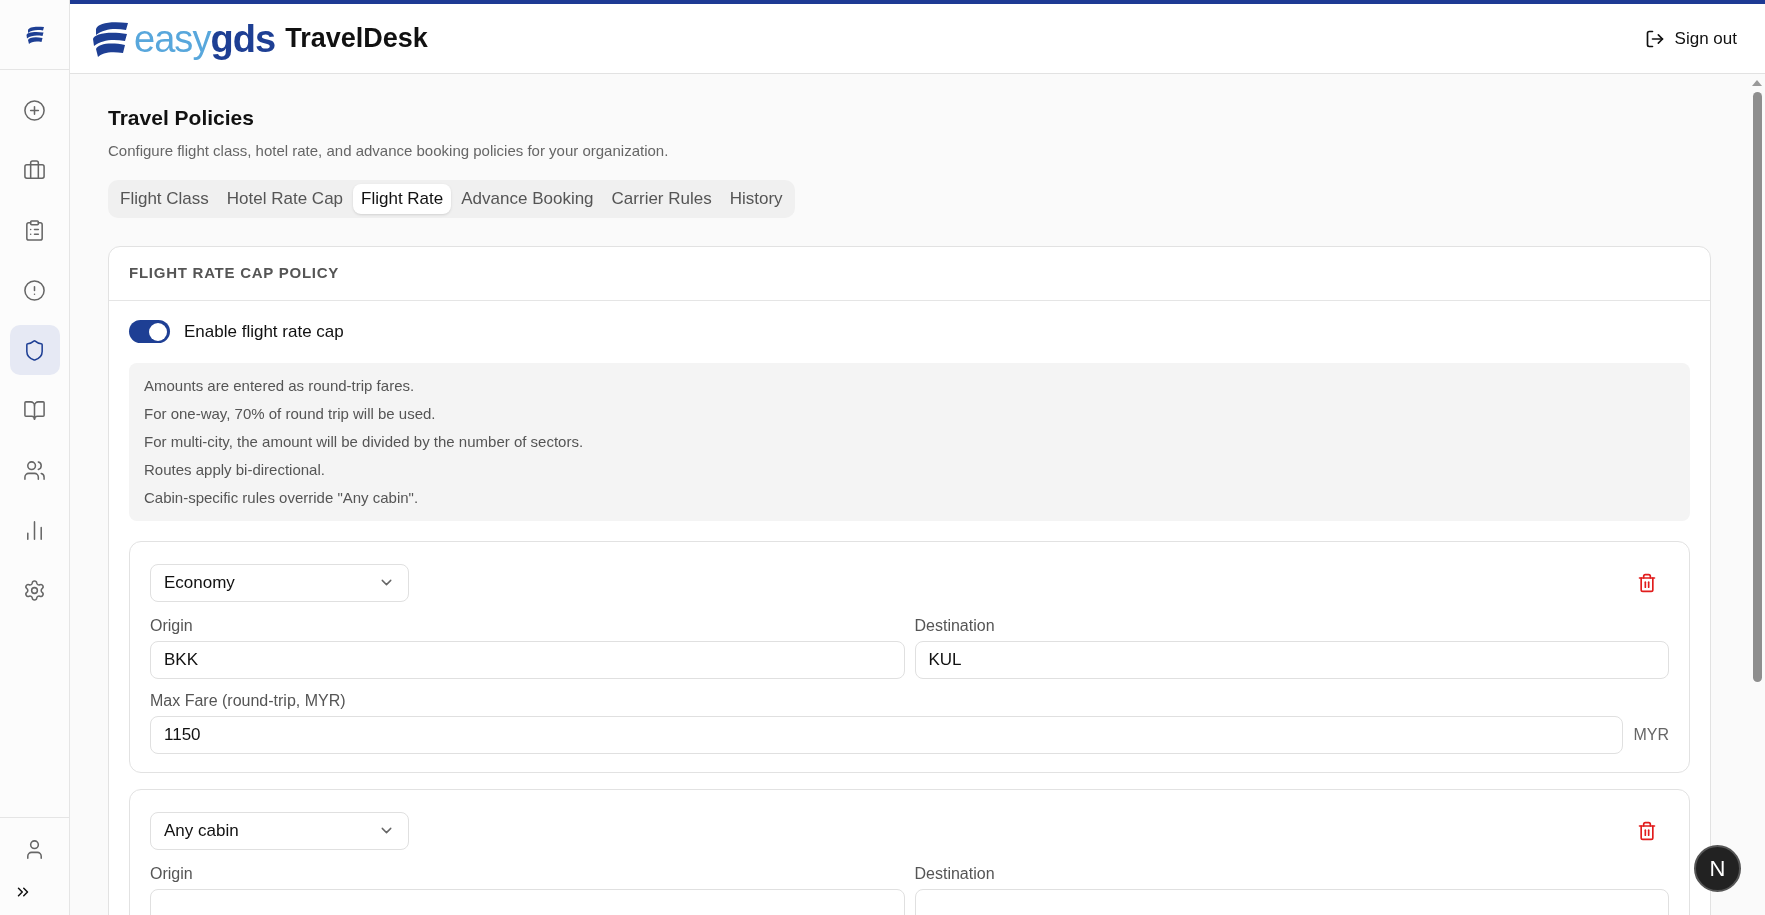  Describe the element at coordinates (282, 497) in the screenshot. I see `info-note: Cabin-specific rules override "Any cabin".` at that location.